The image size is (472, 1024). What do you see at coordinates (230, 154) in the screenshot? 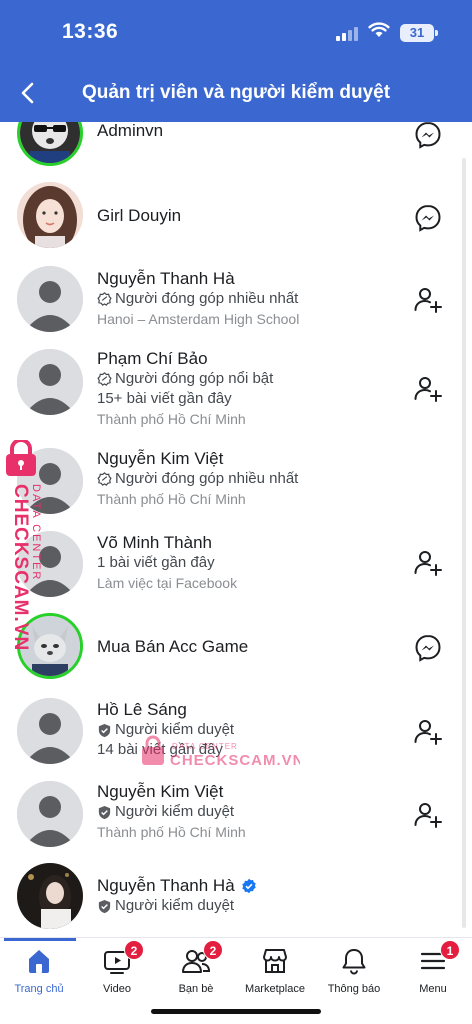
I see `list-item: Adminvn` at bounding box center [230, 154].